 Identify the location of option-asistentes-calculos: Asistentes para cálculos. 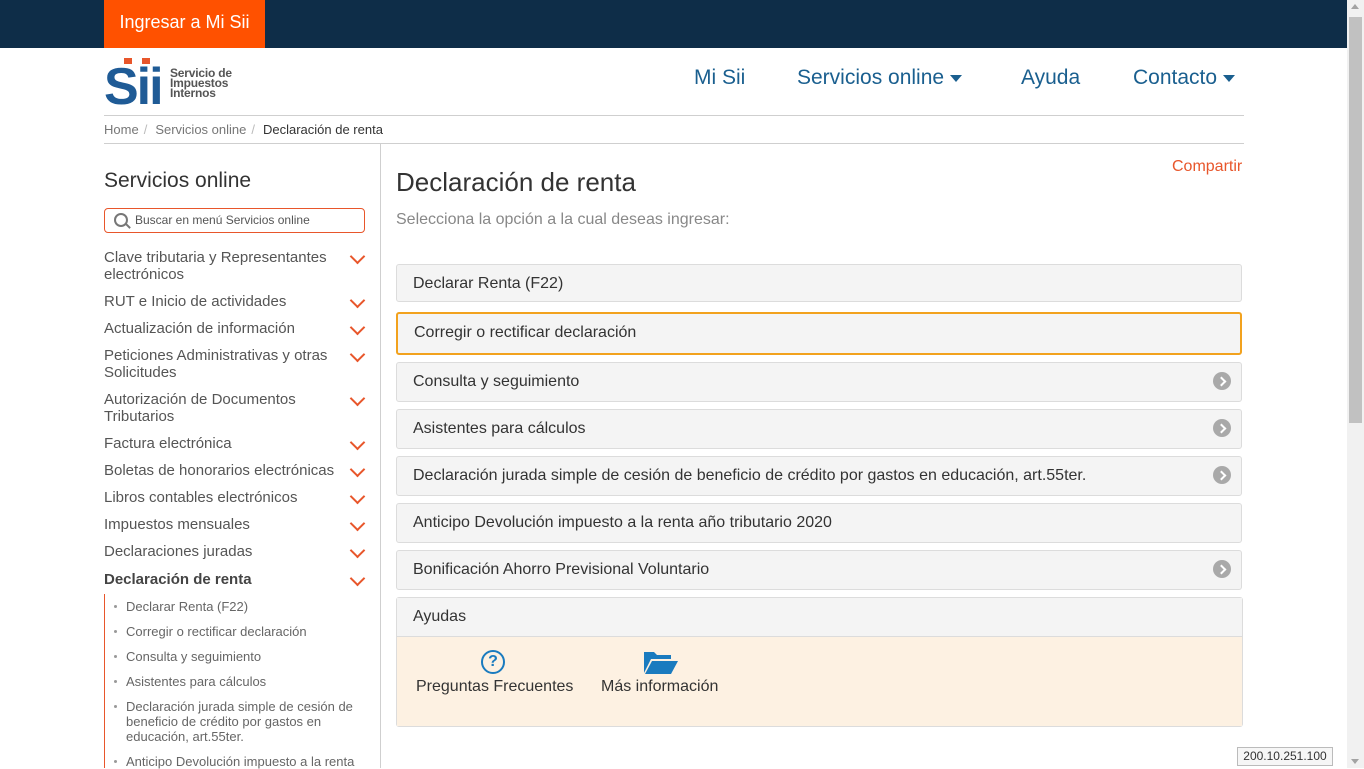
(819, 429).